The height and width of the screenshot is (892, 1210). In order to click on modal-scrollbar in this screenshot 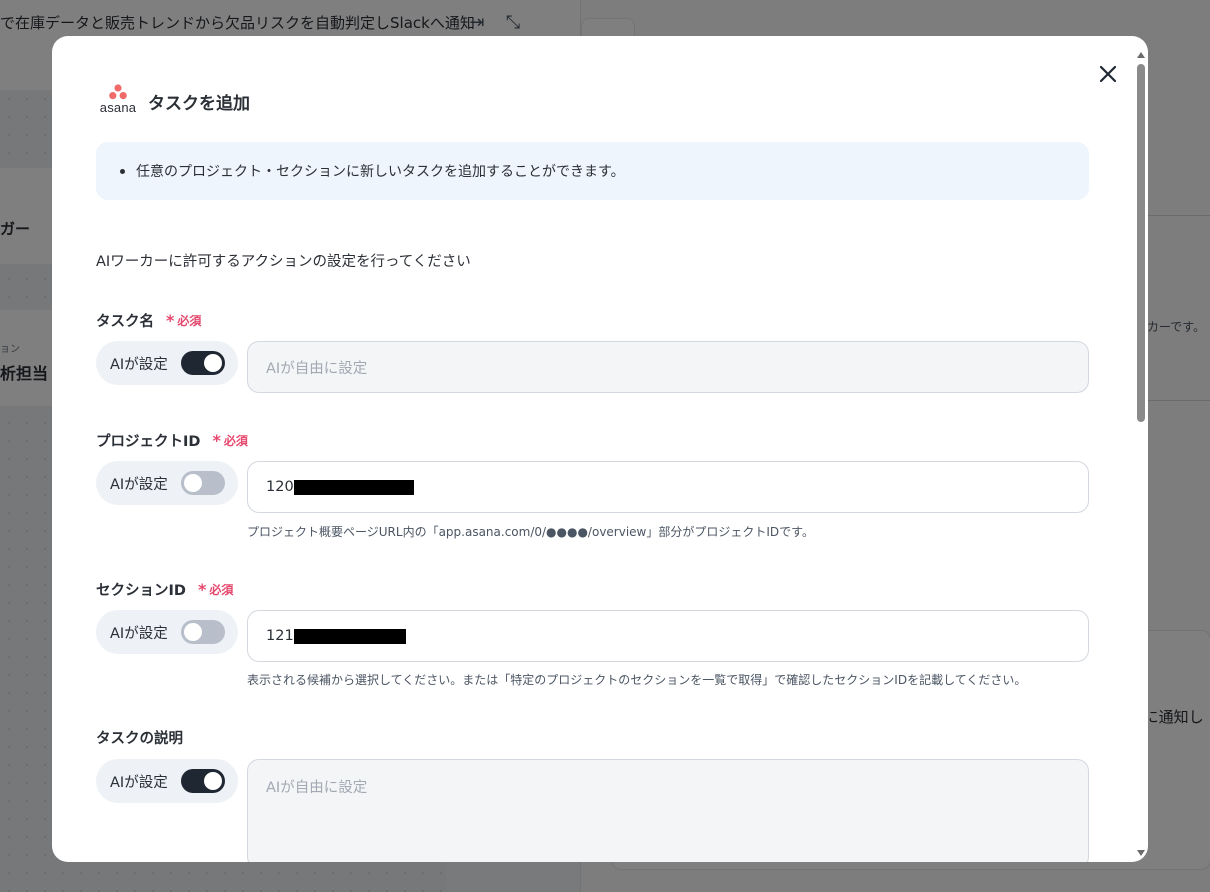, I will do `click(1141, 455)`.